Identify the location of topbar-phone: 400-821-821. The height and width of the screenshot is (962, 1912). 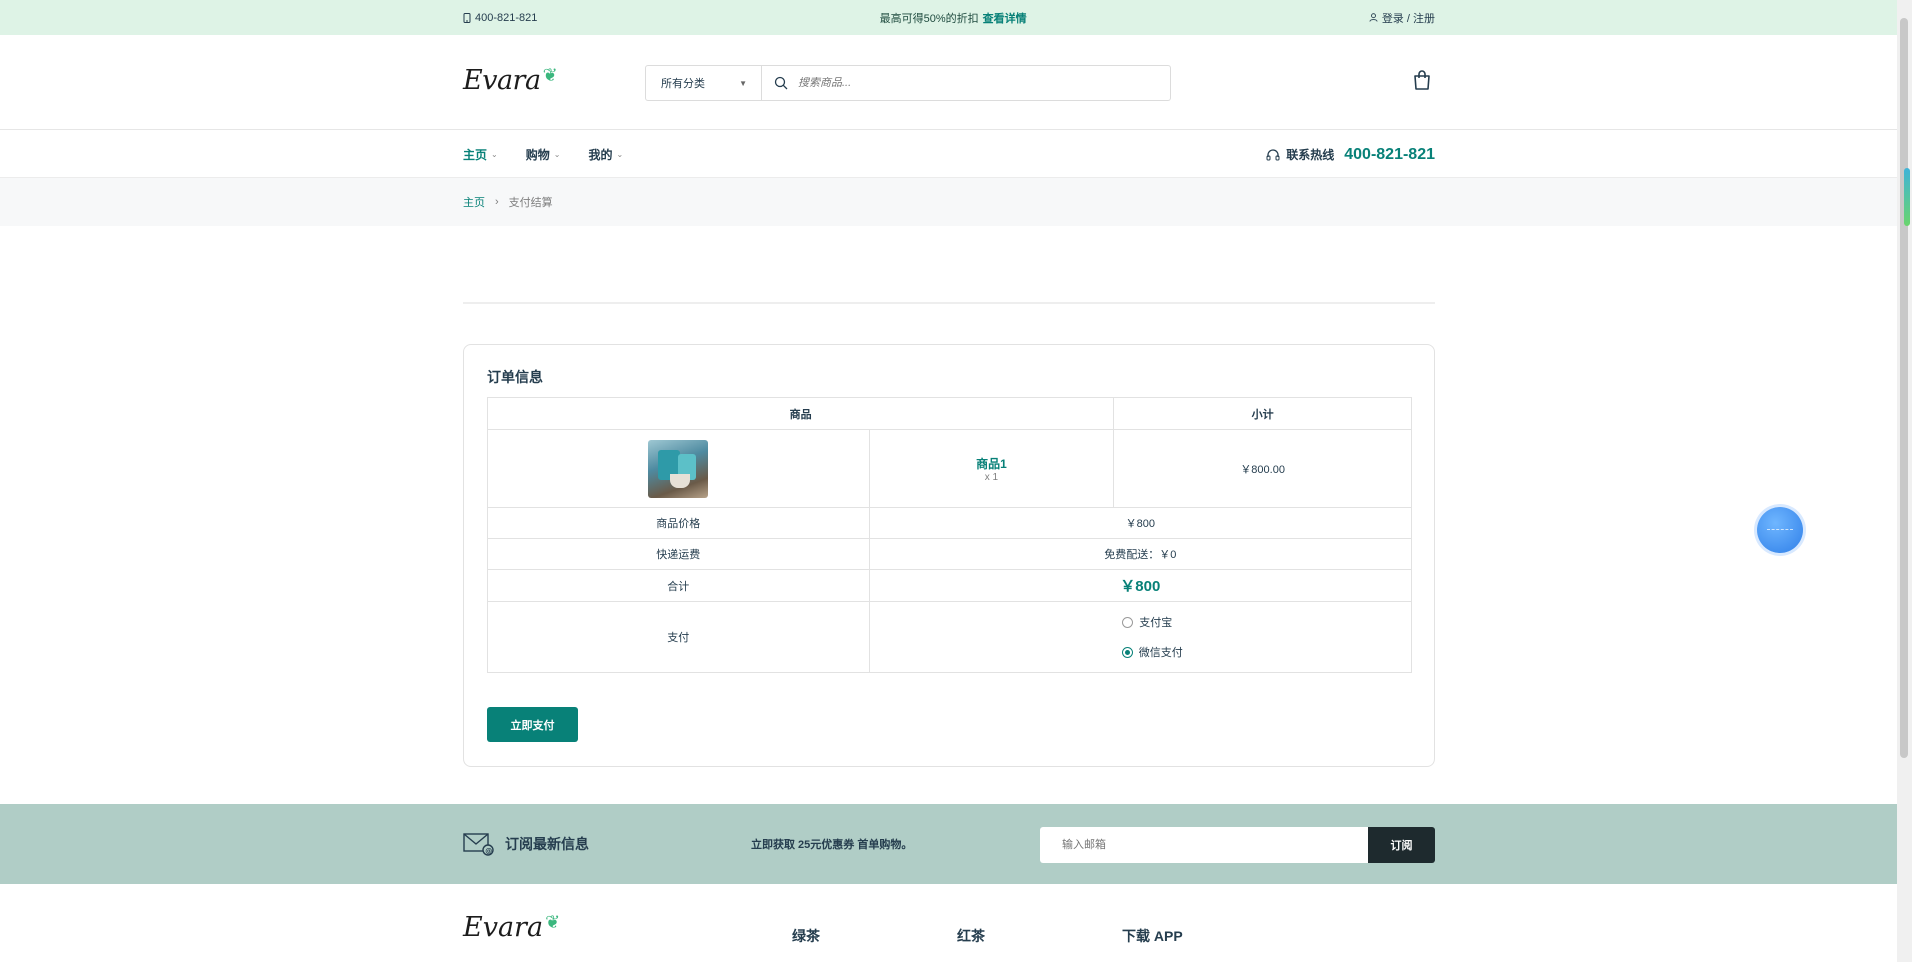
(500, 18).